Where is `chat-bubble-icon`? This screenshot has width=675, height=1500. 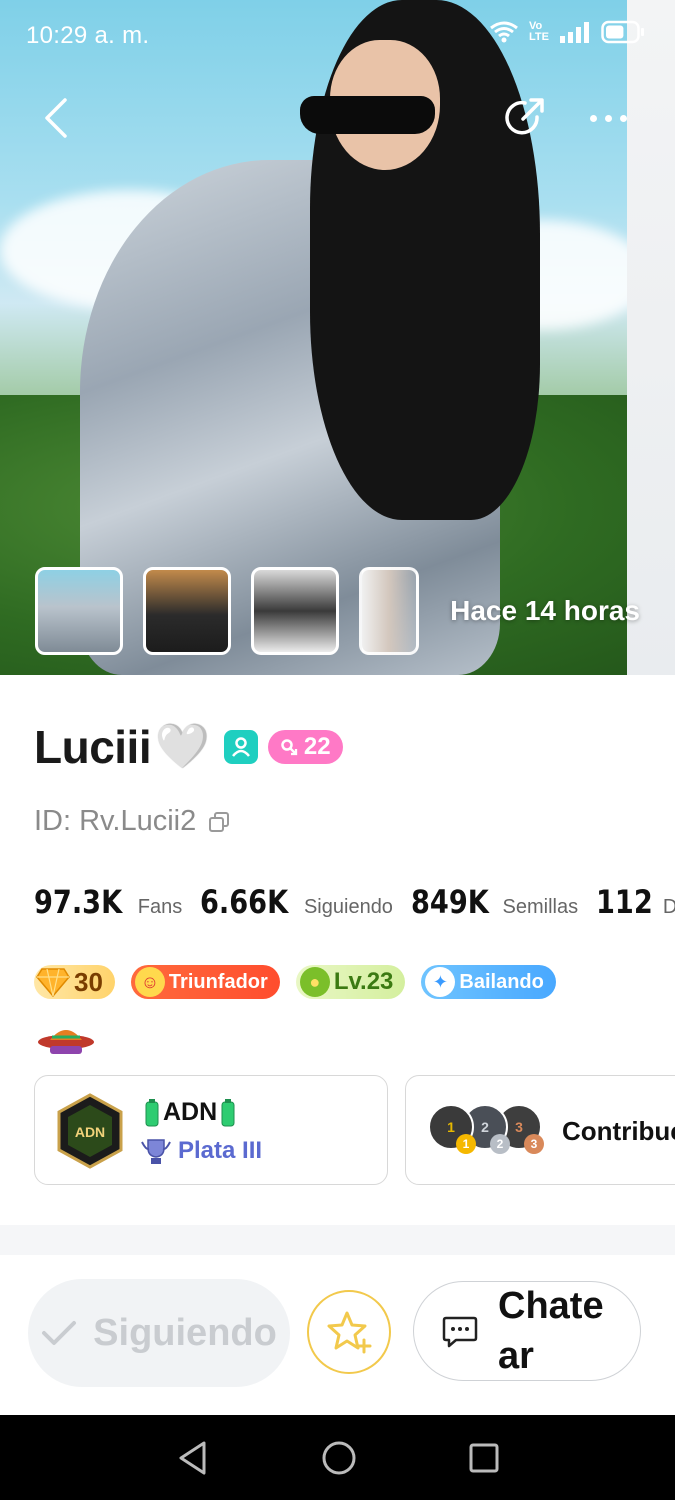
chat-bubble-icon is located at coordinates (460, 1332).